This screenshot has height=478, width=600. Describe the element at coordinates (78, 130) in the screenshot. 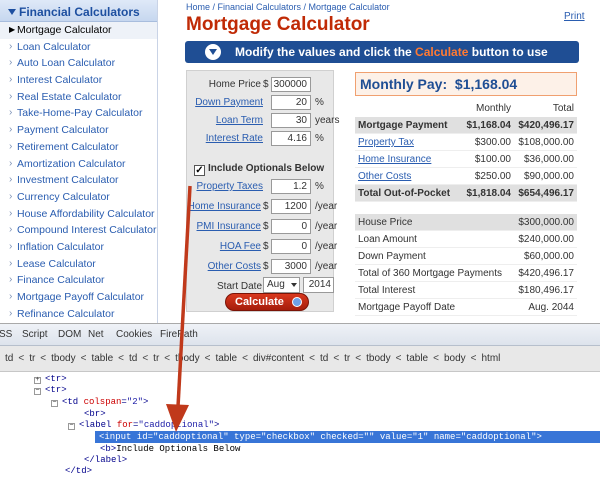

I see `sidebar-item: › Payment Calculator` at that location.